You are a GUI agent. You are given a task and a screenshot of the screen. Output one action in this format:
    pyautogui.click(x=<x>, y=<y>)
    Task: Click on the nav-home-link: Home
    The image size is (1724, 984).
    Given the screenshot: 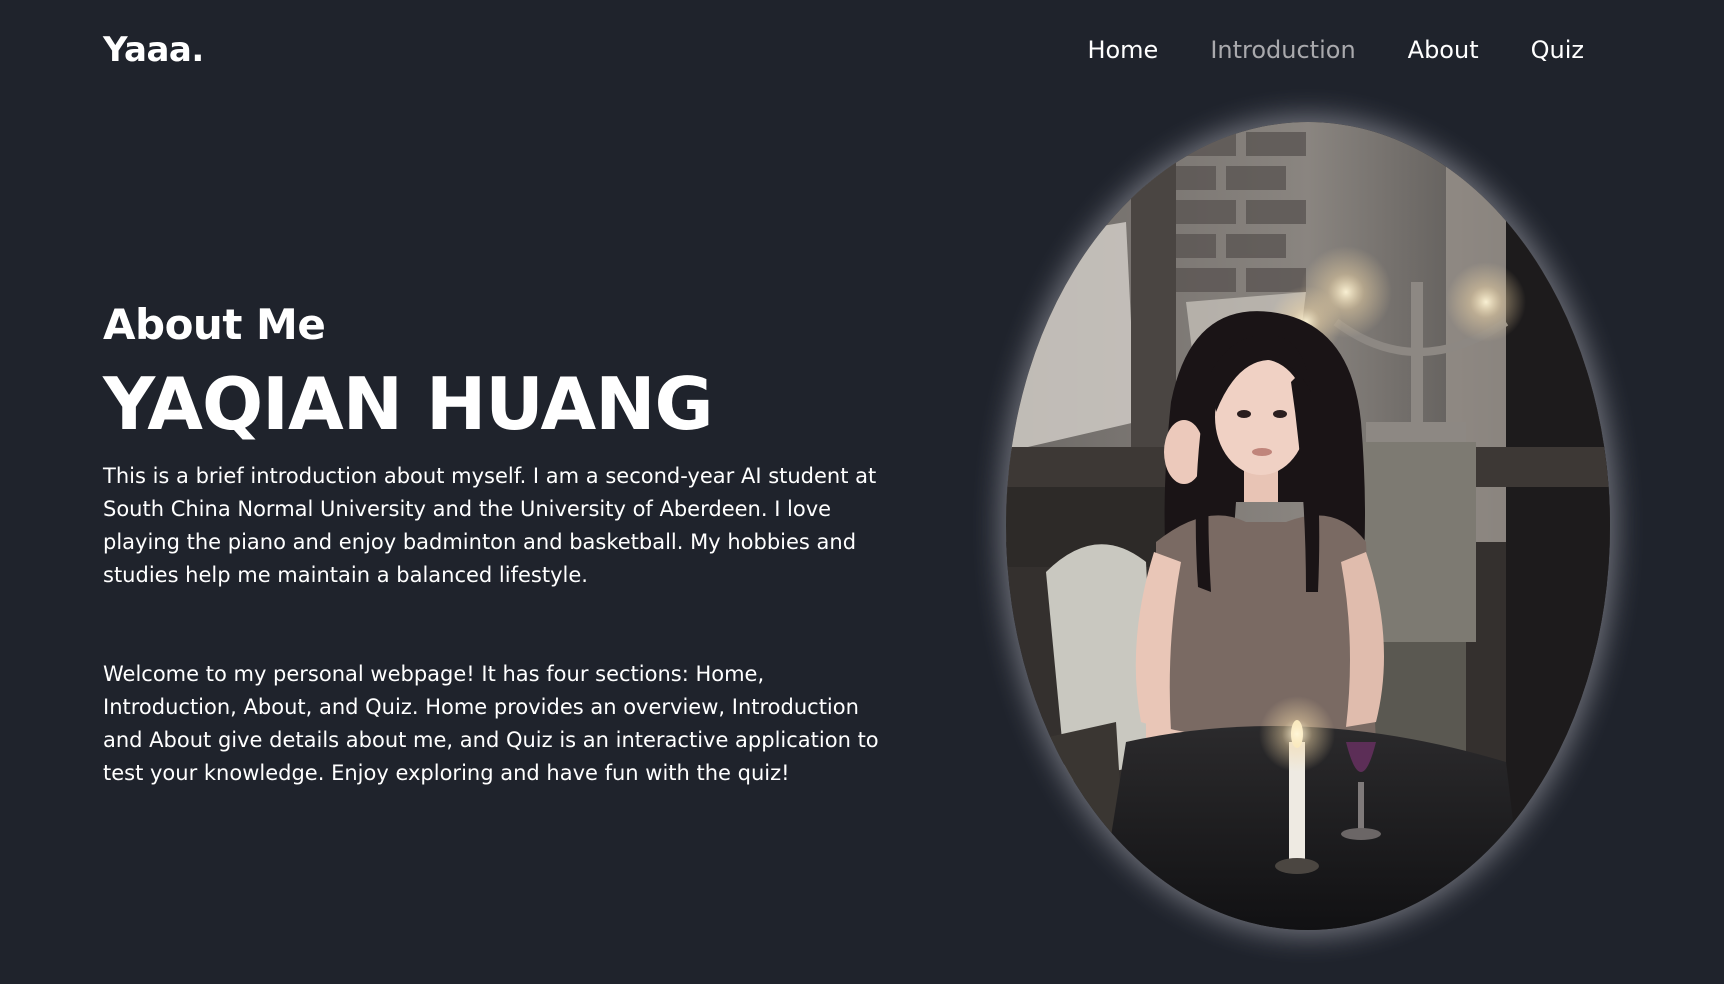 What is the action you would take?
    pyautogui.click(x=1122, y=50)
    